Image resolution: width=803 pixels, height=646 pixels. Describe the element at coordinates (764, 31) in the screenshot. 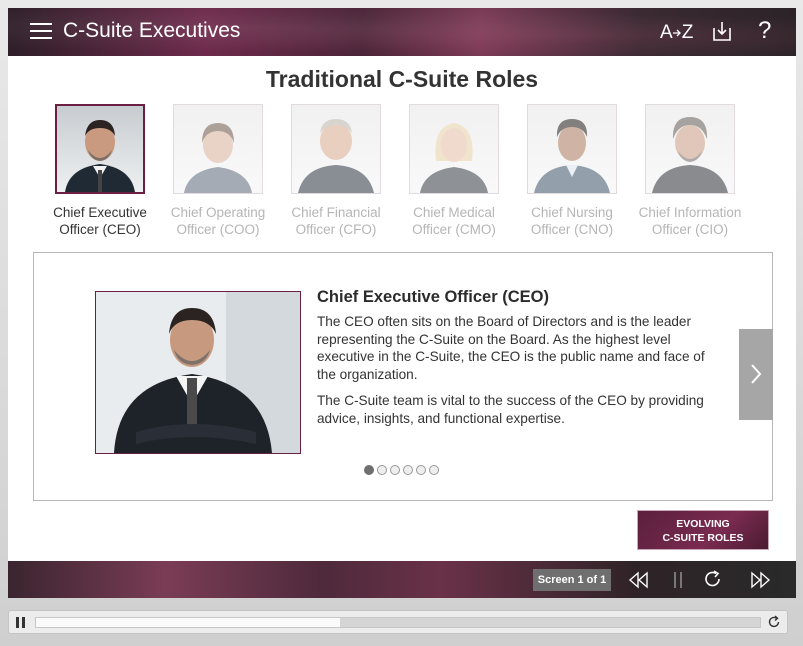

I see `help-icon: ?` at that location.